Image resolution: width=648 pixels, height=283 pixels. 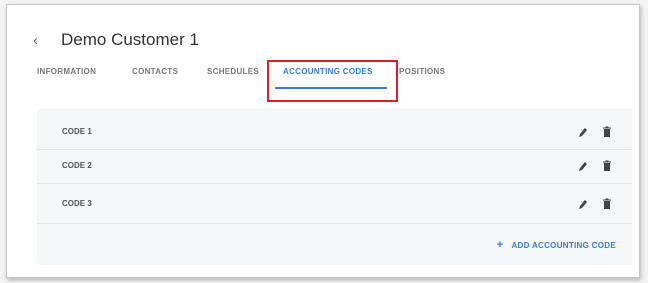 What do you see at coordinates (41, 40) in the screenshot?
I see `chevron-left-icon: ‹` at bounding box center [41, 40].